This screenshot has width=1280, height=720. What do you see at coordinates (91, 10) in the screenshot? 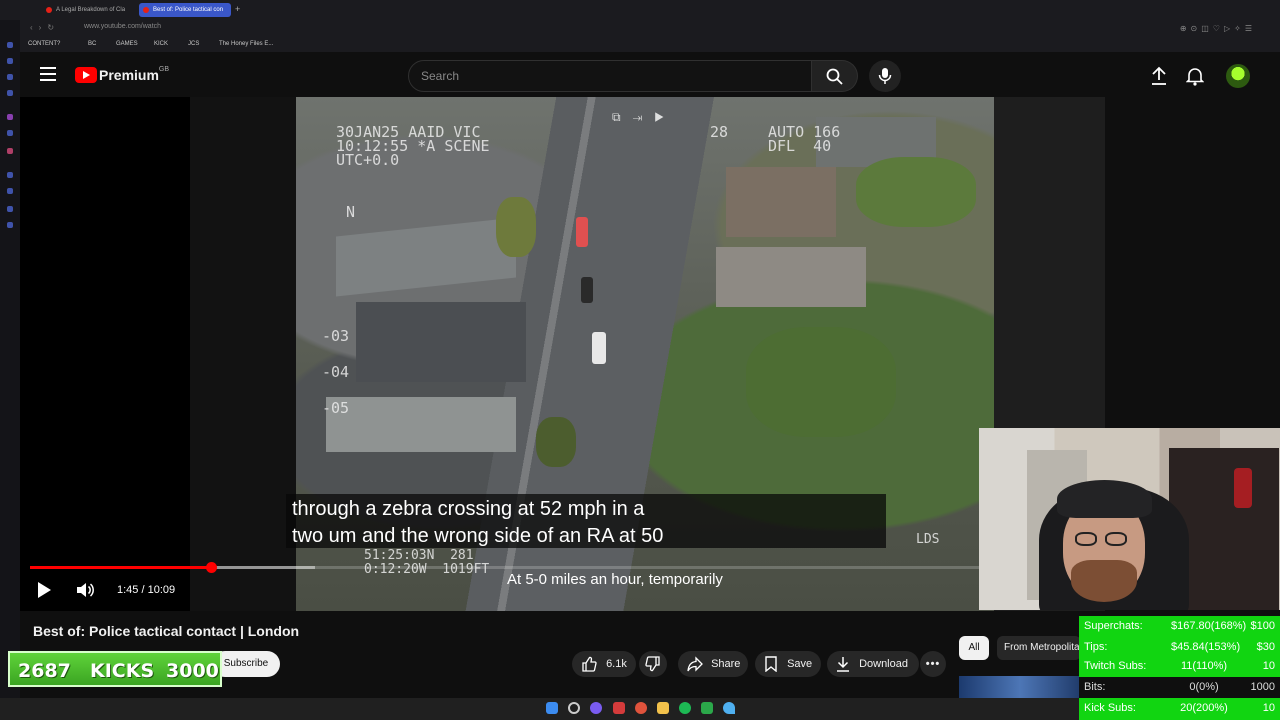
I see `tab-label: A Legal Breakdown of Cla` at bounding box center [91, 10].